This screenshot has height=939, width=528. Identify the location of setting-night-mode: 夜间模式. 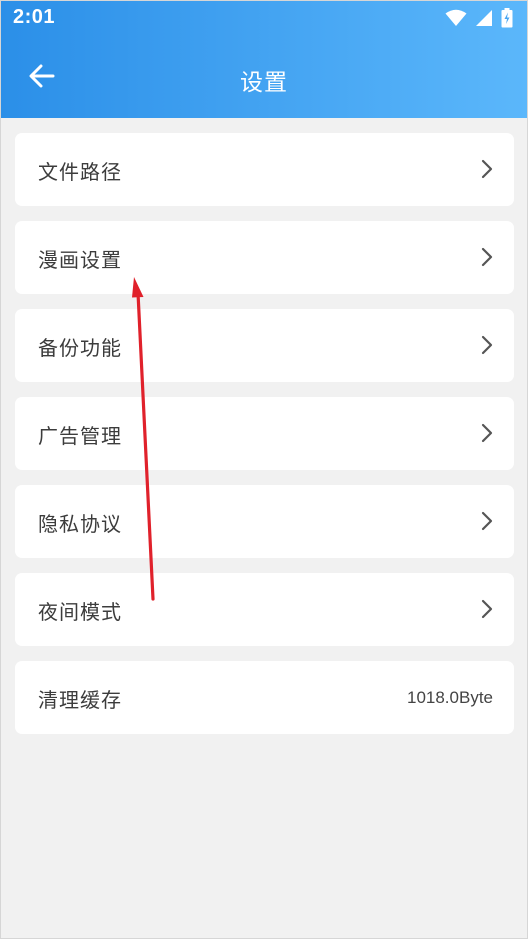
(264, 609).